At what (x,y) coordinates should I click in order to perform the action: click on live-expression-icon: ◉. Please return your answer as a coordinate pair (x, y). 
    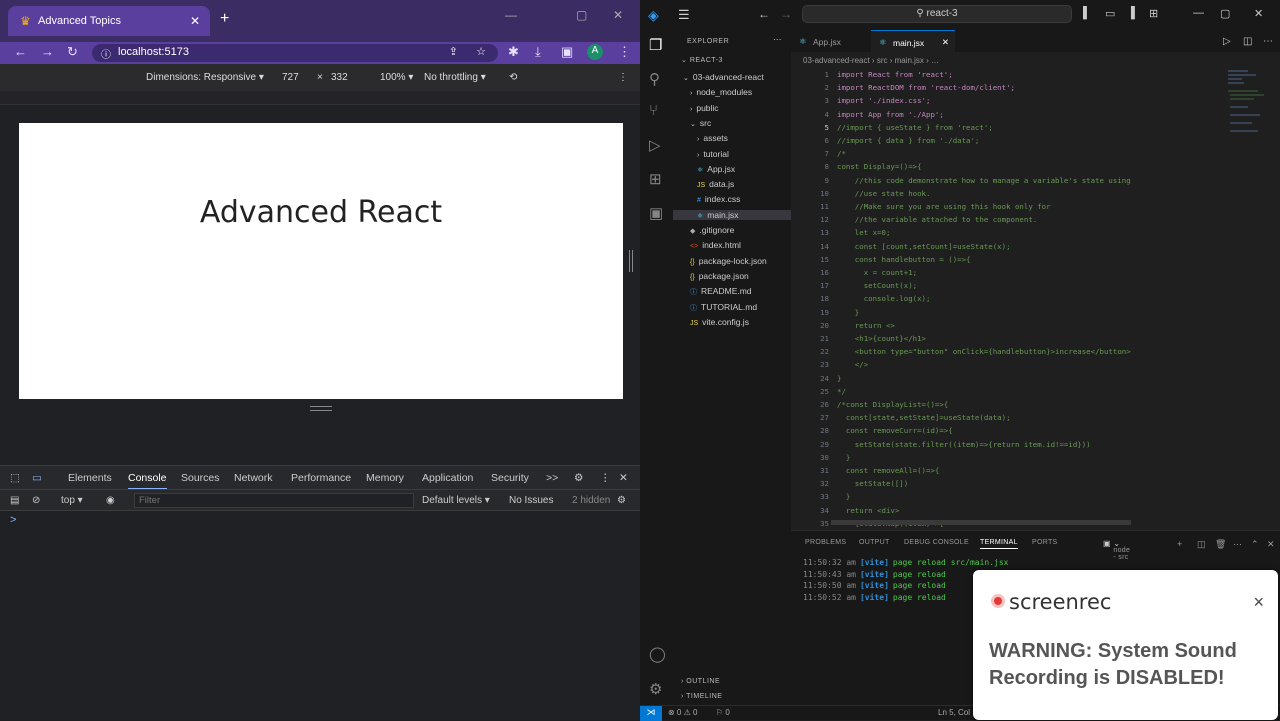
    Looking at the image, I should click on (110, 500).